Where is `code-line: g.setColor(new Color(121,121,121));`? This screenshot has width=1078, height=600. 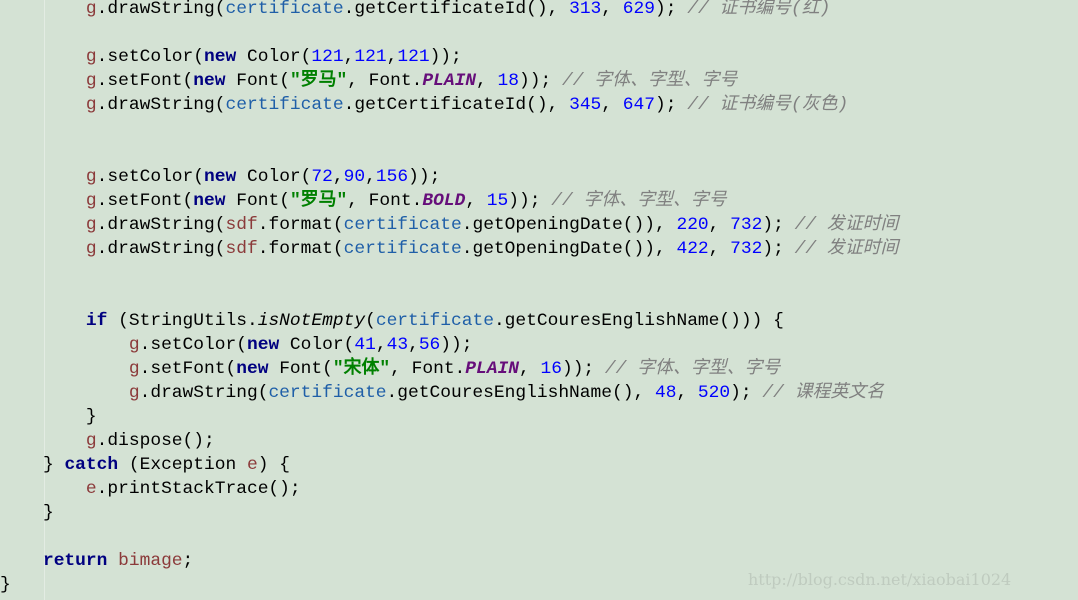
code-line: g.setColor(new Color(121,121,121)); is located at coordinates (449, 57).